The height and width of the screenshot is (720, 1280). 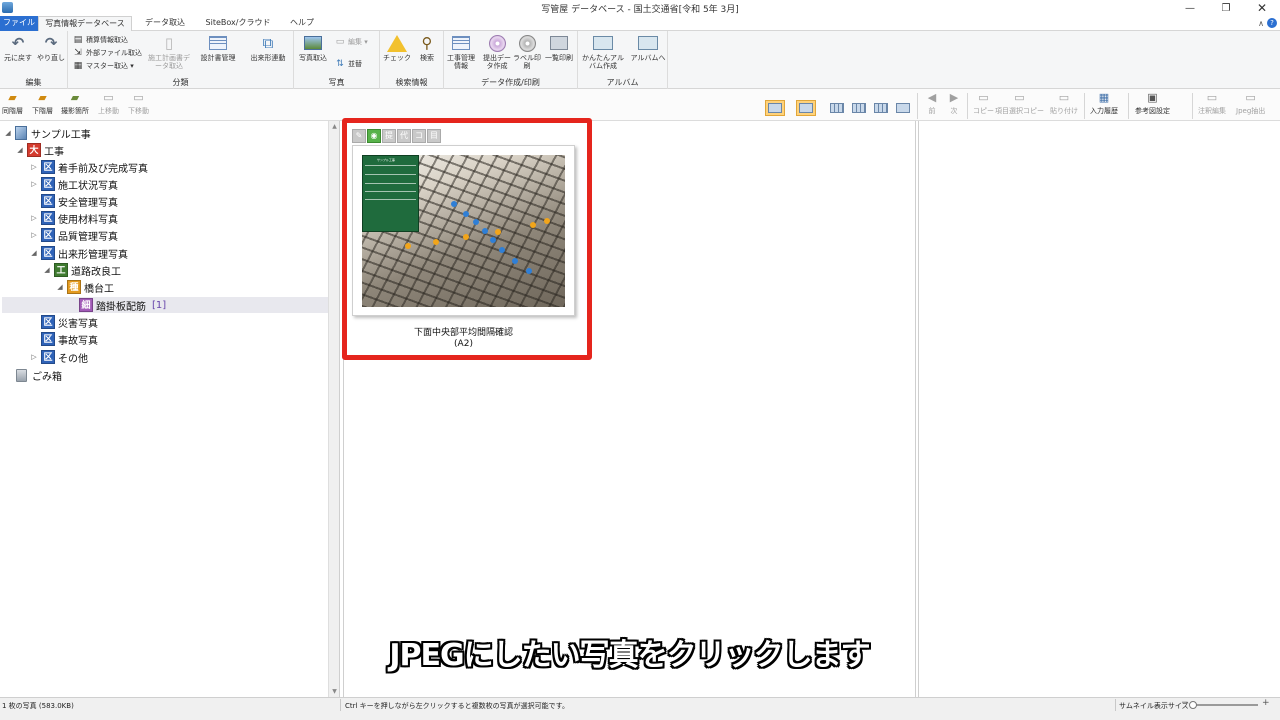 I want to click on tree-scrollbar: ▲ ▼, so click(x=333, y=409).